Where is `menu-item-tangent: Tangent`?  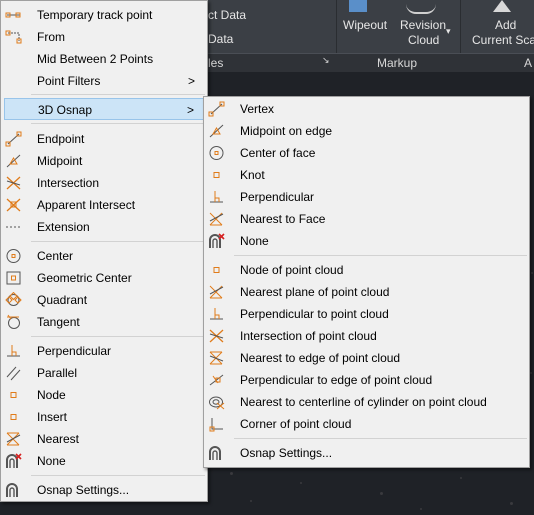
menu-item-tangent: Tangent is located at coordinates (104, 322).